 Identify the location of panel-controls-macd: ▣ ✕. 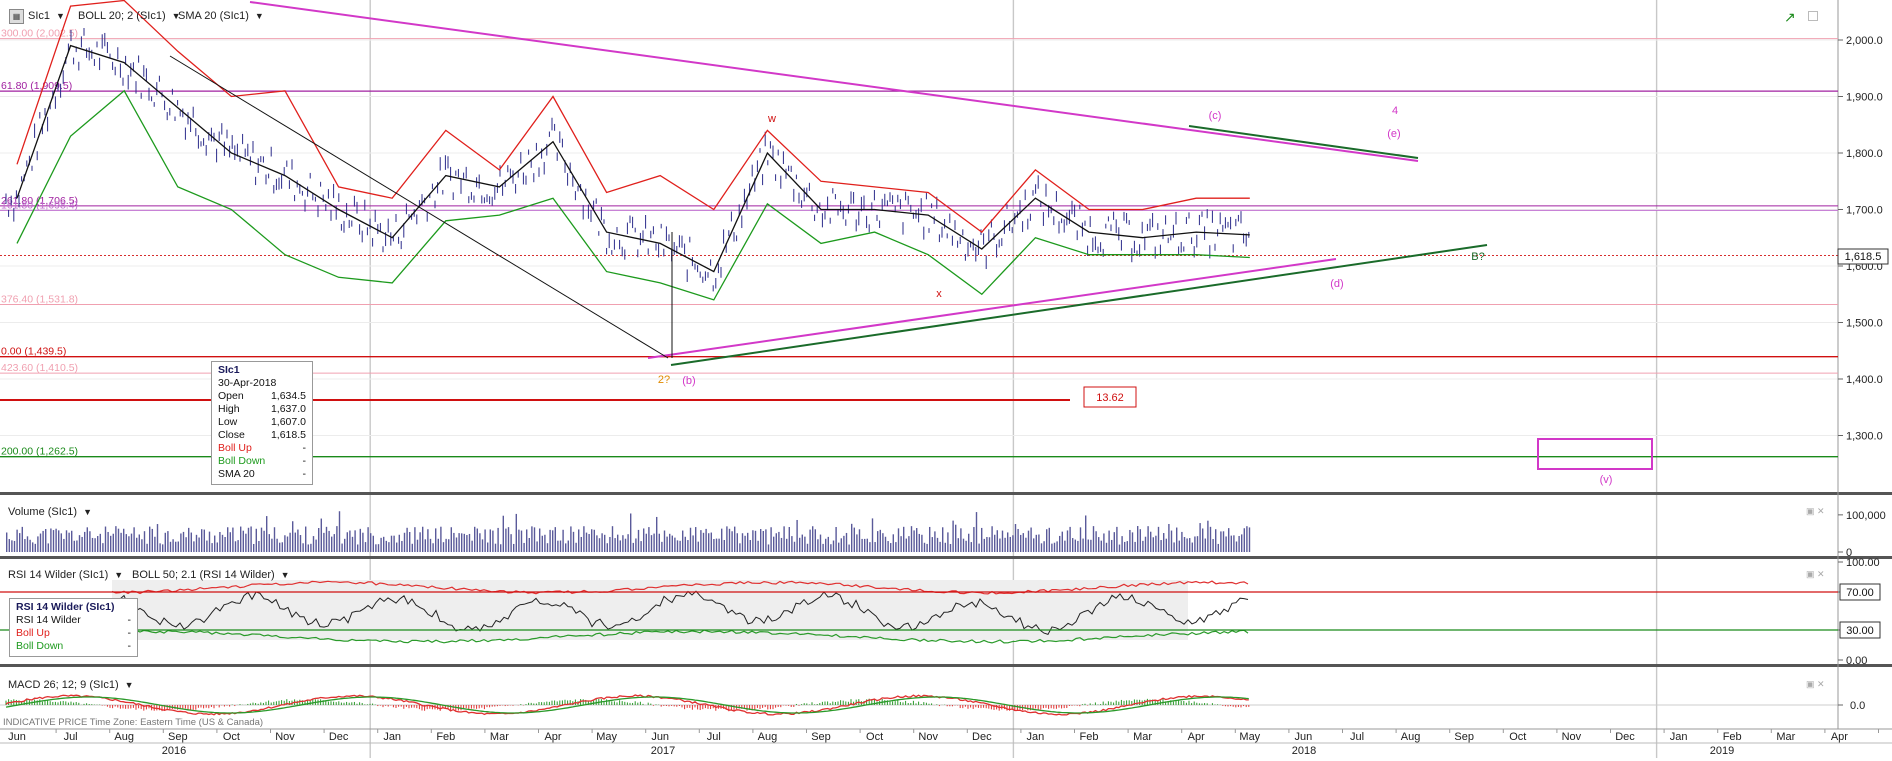
(1815, 684).